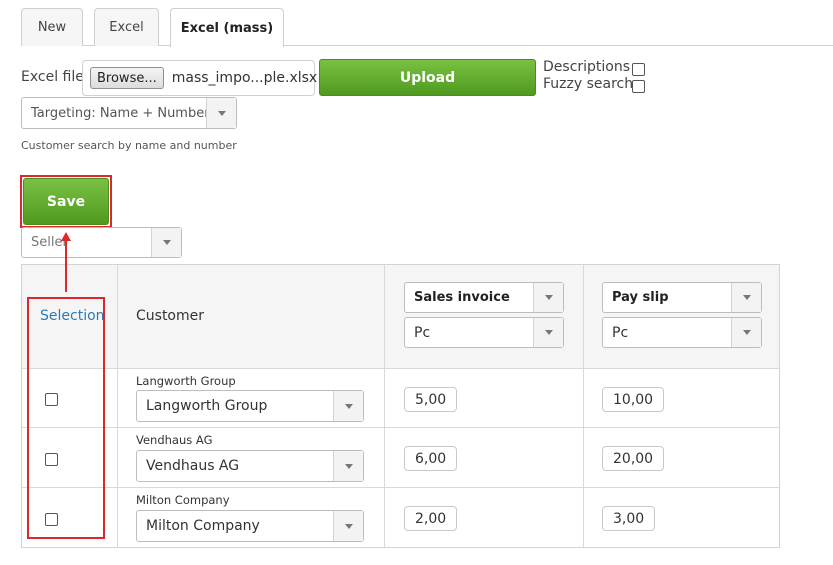 The width and height of the screenshot is (833, 565). I want to click on customer-select: Langworth Group, so click(250, 406).